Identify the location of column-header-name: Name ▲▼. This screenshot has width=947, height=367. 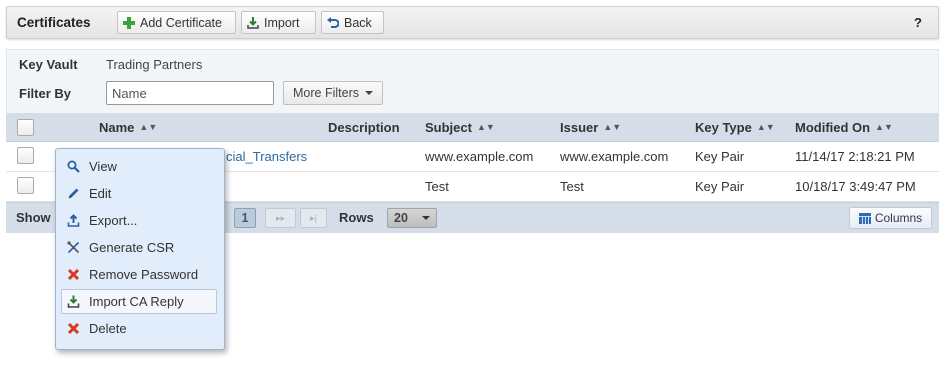
(128, 127).